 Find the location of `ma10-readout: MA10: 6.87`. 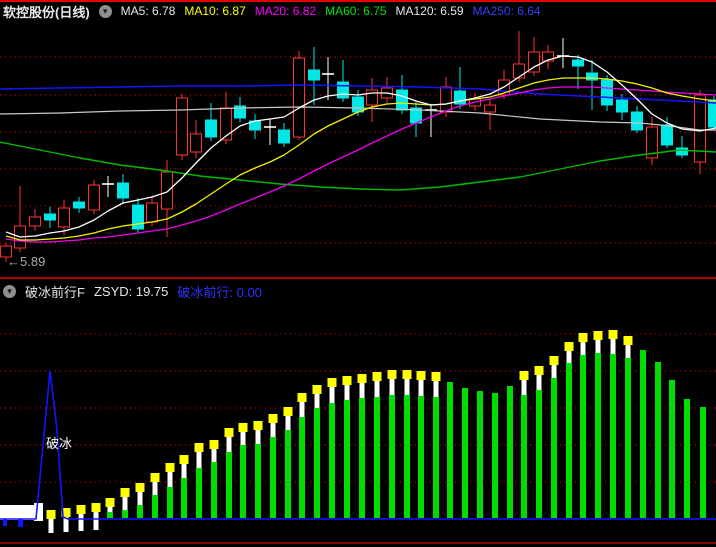

ma10-readout: MA10: 6.87 is located at coordinates (215, 11).